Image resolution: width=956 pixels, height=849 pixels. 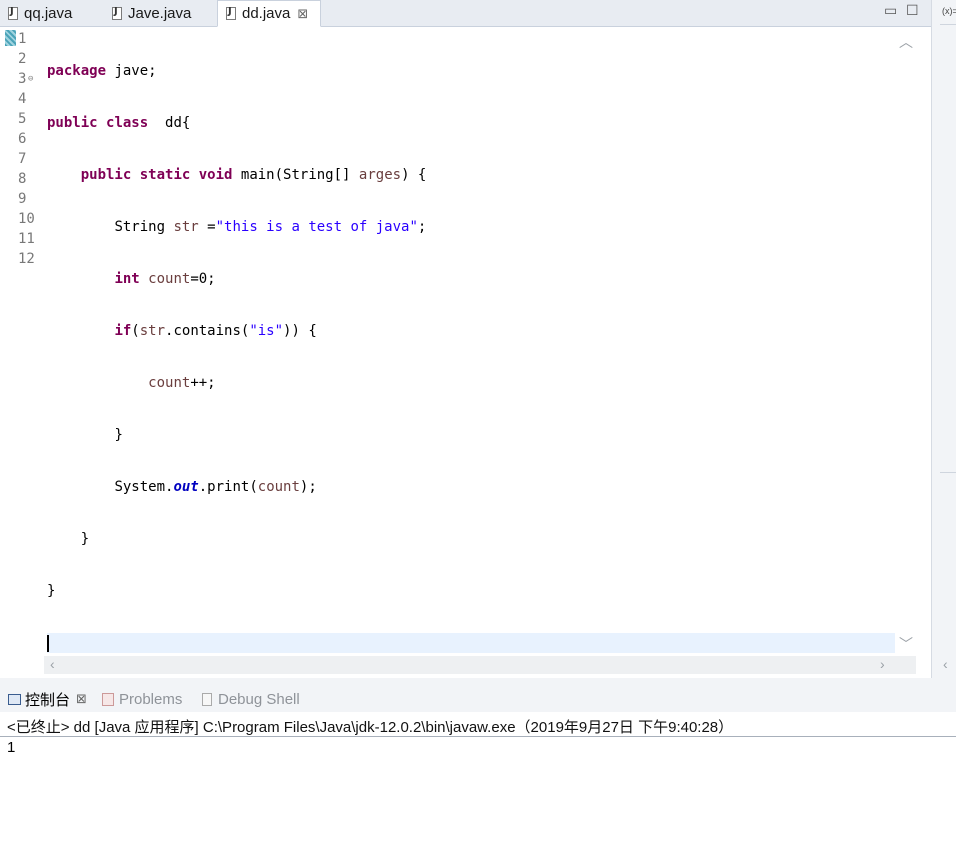 I want to click on tab-label: qq.java, so click(x=48, y=13).